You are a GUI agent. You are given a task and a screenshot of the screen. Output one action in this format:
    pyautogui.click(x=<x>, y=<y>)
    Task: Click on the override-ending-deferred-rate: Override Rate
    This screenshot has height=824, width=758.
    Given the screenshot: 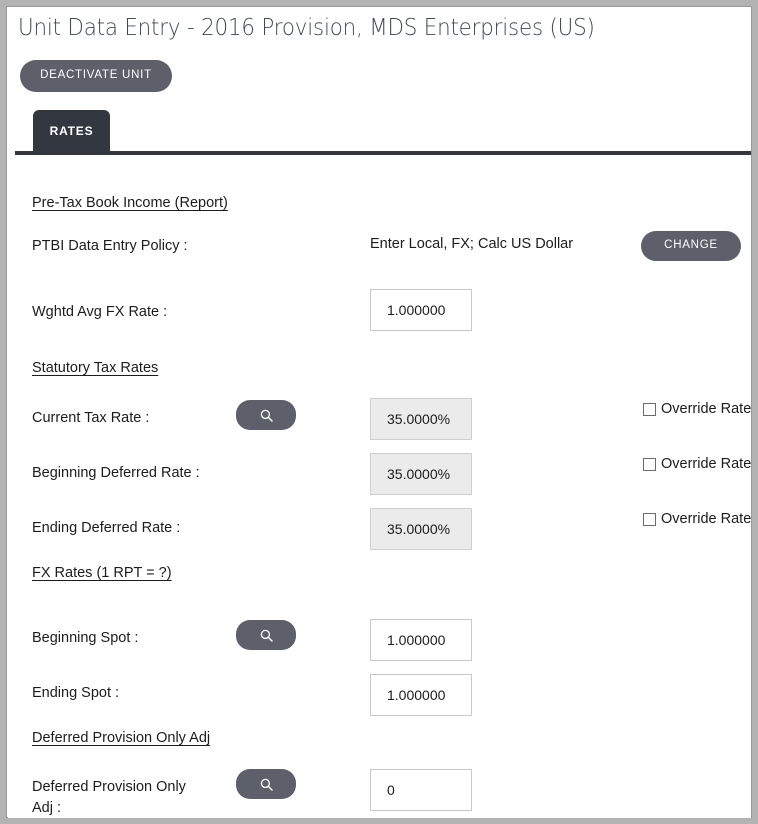 What is the action you would take?
    pyautogui.click(x=697, y=519)
    